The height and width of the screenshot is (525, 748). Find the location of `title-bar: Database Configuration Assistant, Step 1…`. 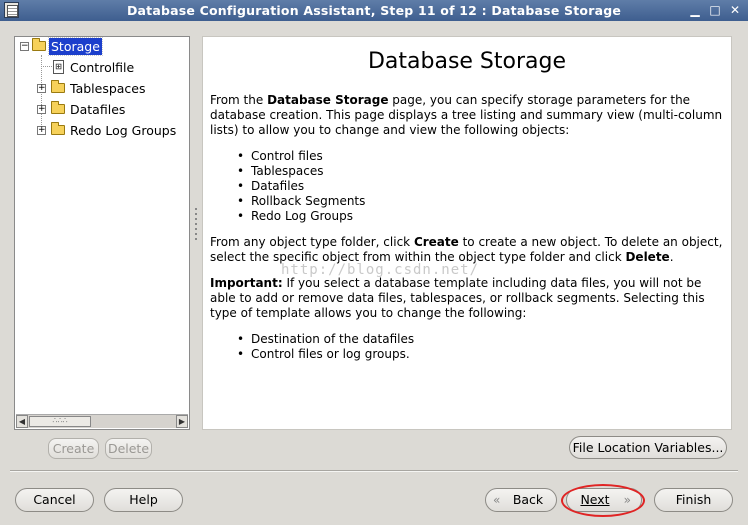

title-bar: Database Configuration Assistant, Step 1… is located at coordinates (374, 10).